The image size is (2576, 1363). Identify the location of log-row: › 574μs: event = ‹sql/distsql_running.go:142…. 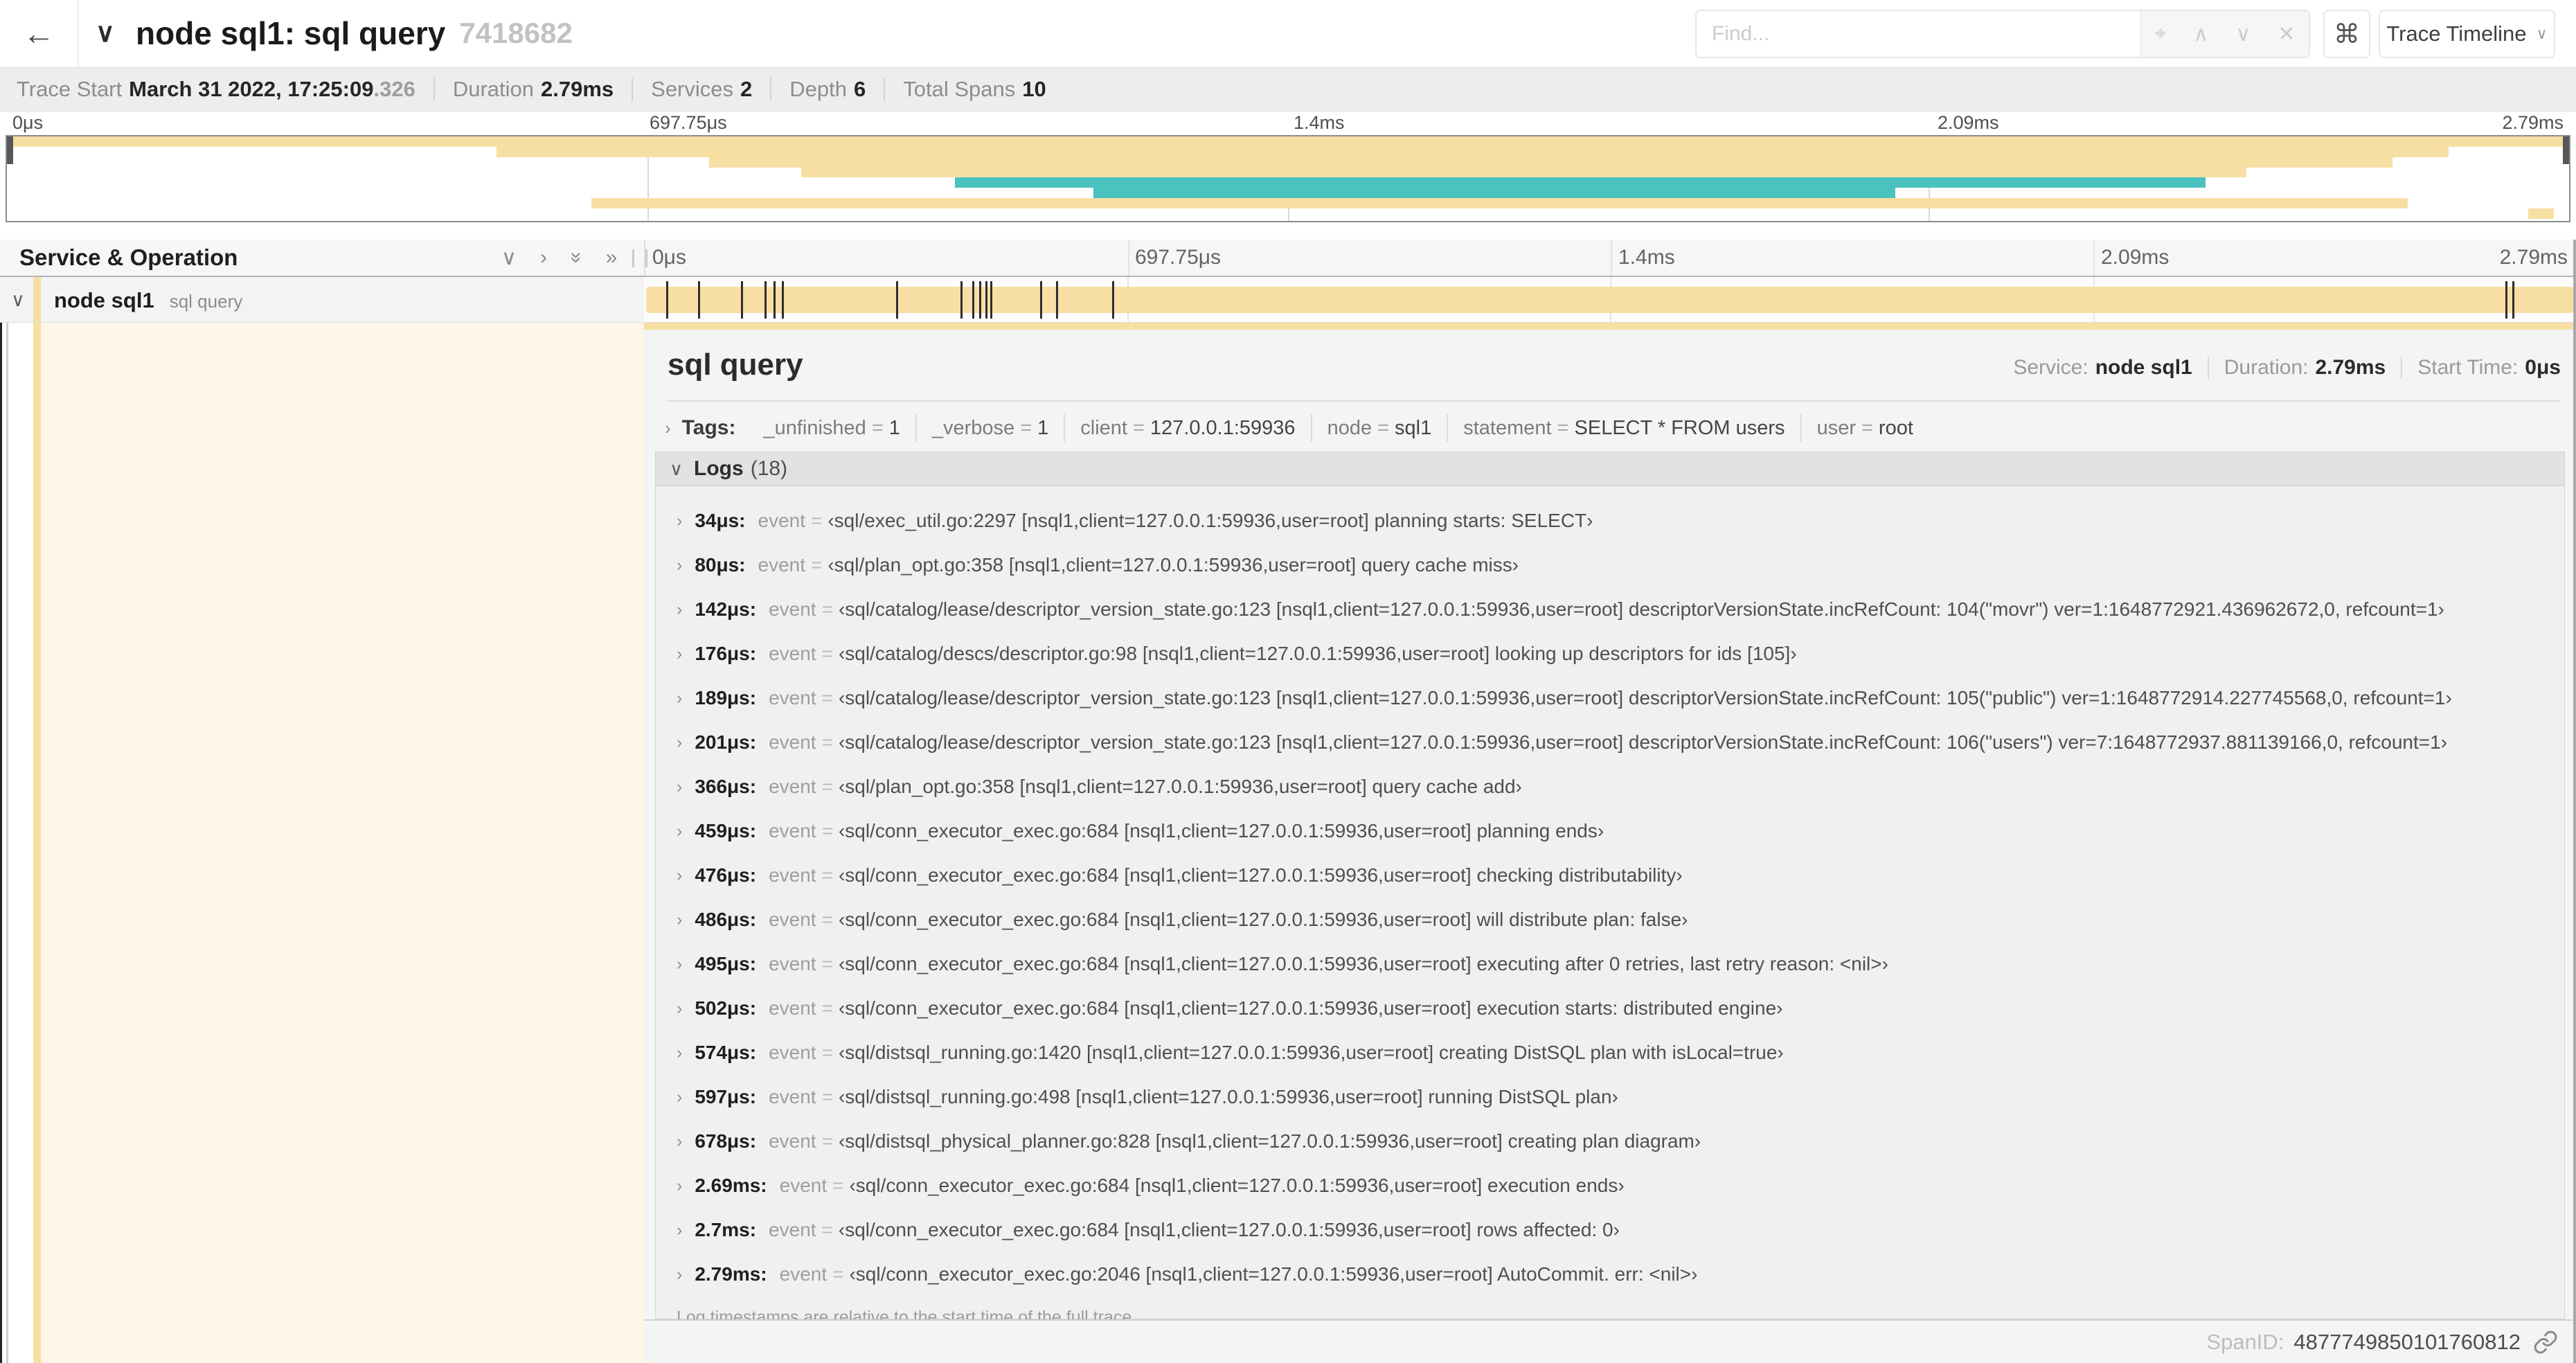
(1610, 1053).